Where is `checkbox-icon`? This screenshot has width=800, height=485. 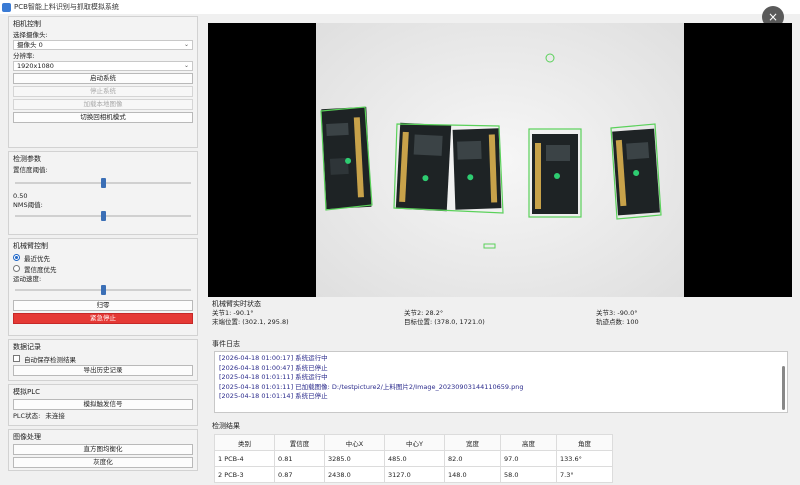 checkbox-icon is located at coordinates (16, 358).